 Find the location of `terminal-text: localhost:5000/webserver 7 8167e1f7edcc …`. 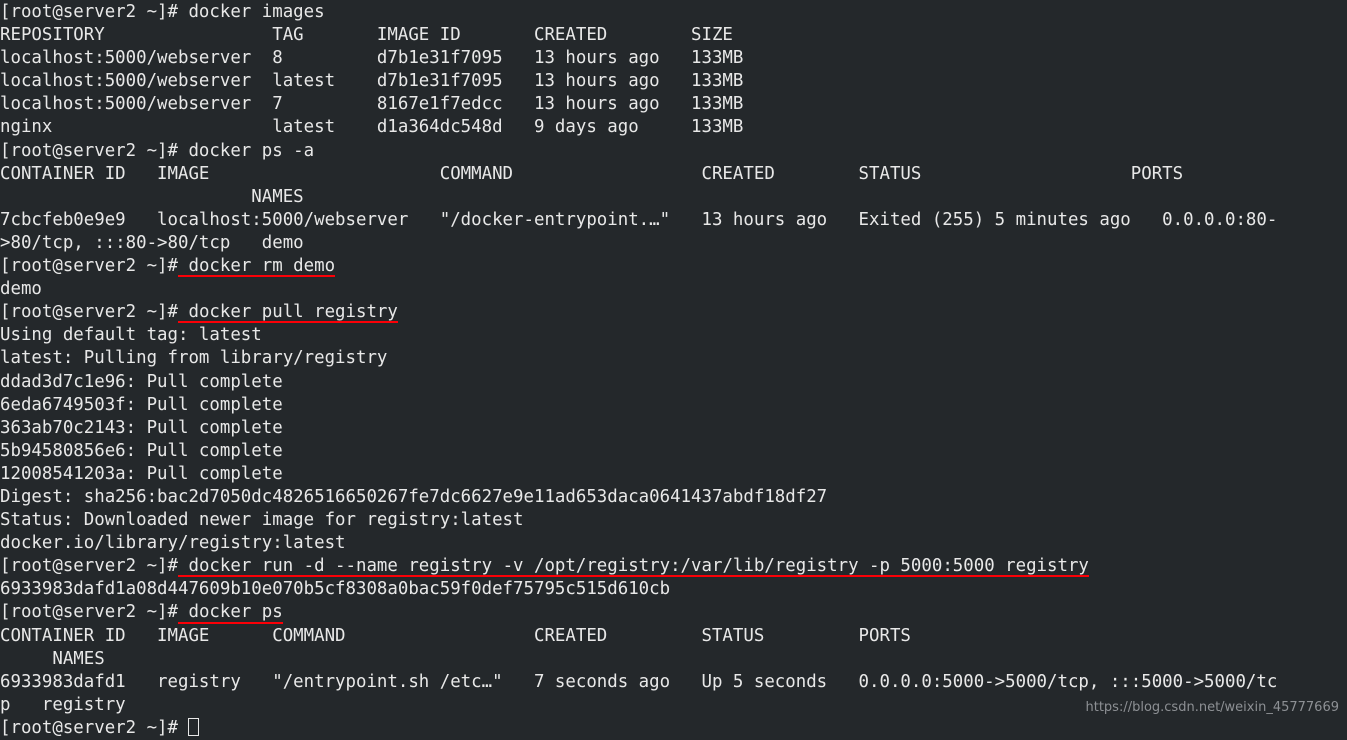

terminal-text: localhost:5000/webserver 7 8167e1f7edcc … is located at coordinates (372, 104).